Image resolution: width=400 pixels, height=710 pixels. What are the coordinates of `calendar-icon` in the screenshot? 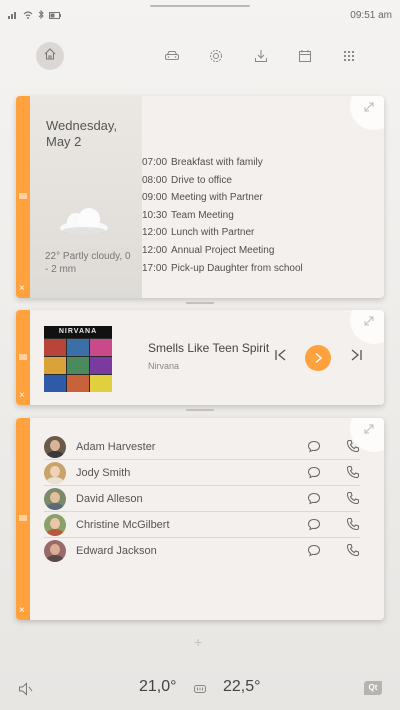 It's located at (305, 56).